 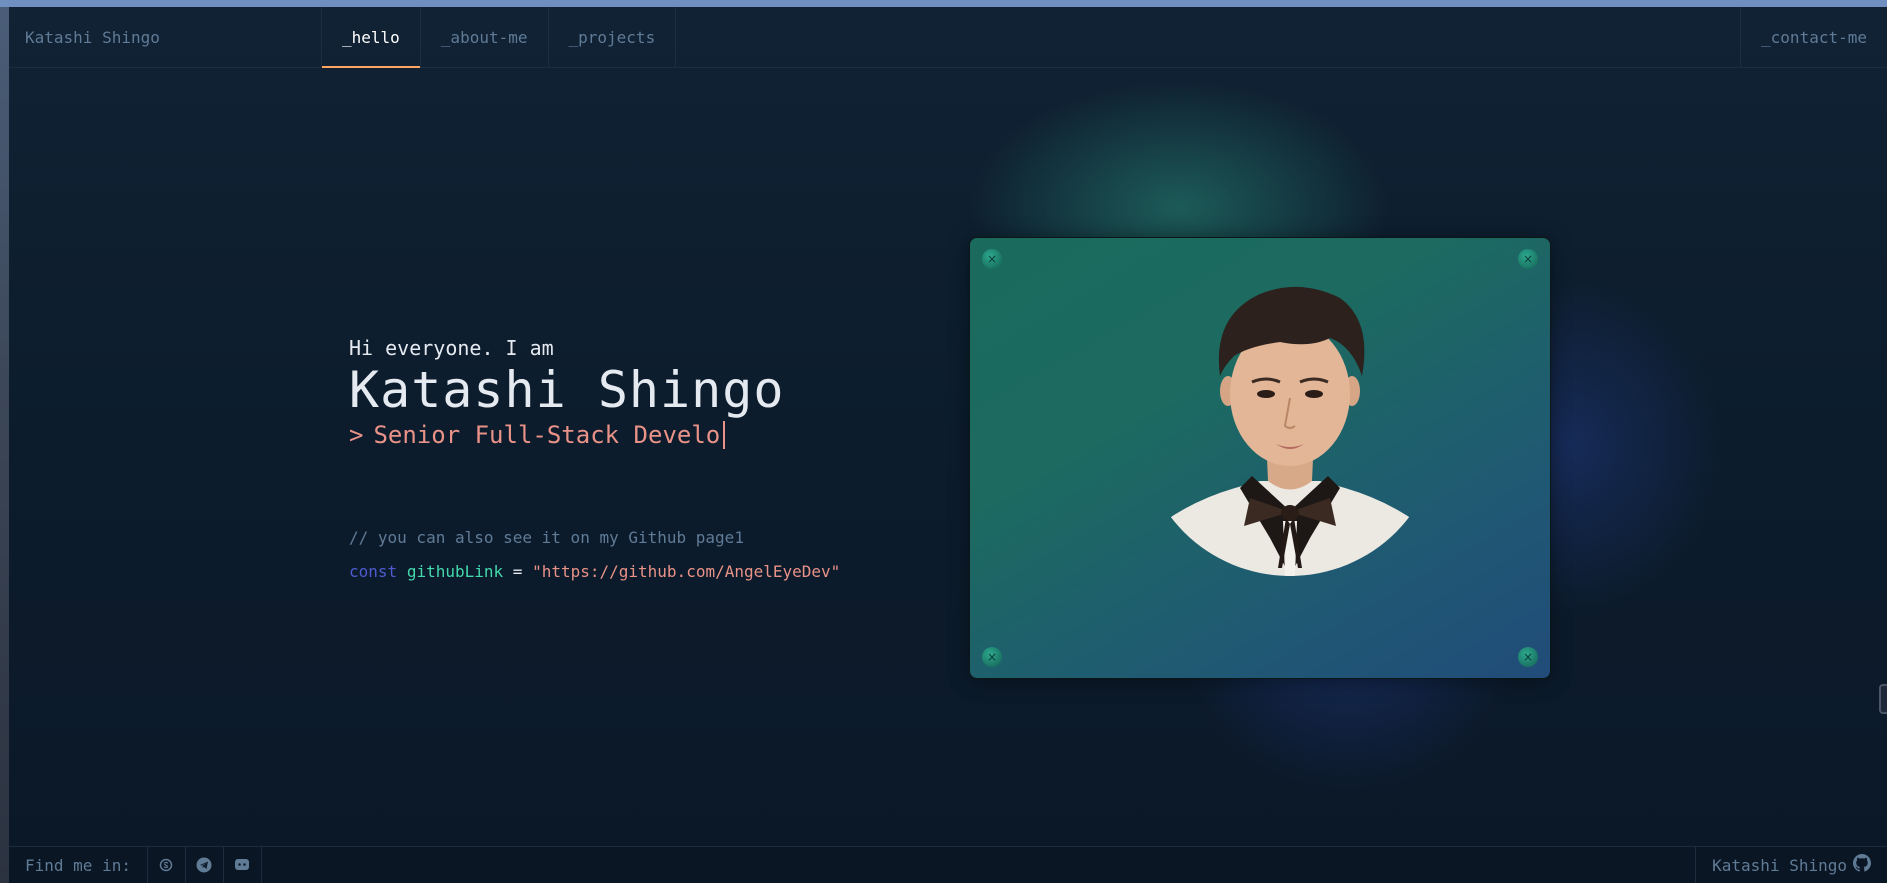 I want to click on footer-github-link: Katashi Shingo, so click(x=1791, y=865).